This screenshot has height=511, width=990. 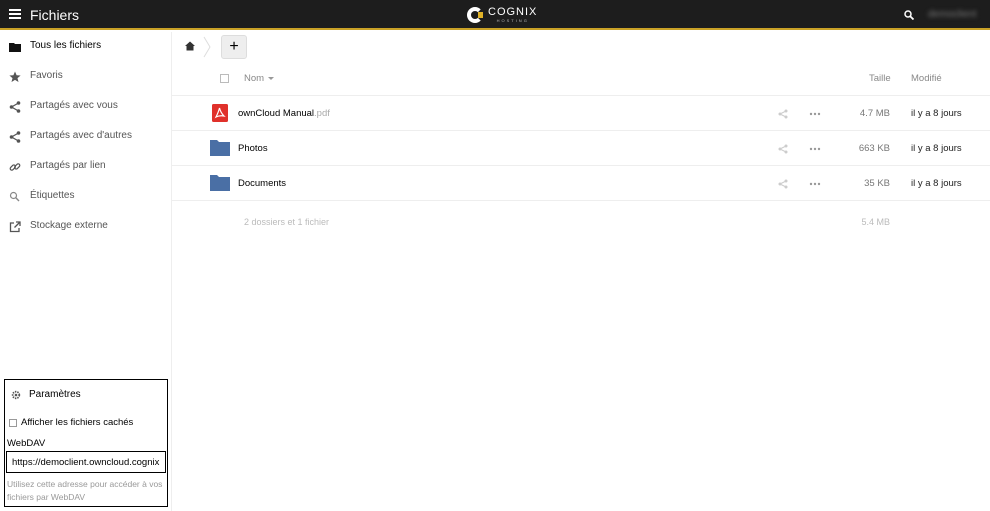 What do you see at coordinates (513, 12) in the screenshot?
I see `logo-text: COGNIX` at bounding box center [513, 12].